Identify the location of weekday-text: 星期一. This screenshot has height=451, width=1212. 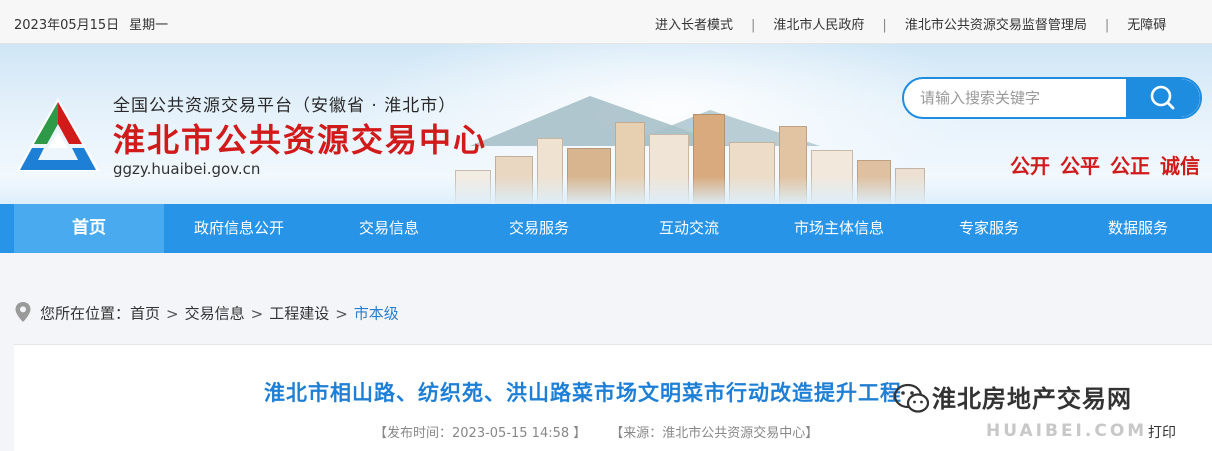
(149, 25).